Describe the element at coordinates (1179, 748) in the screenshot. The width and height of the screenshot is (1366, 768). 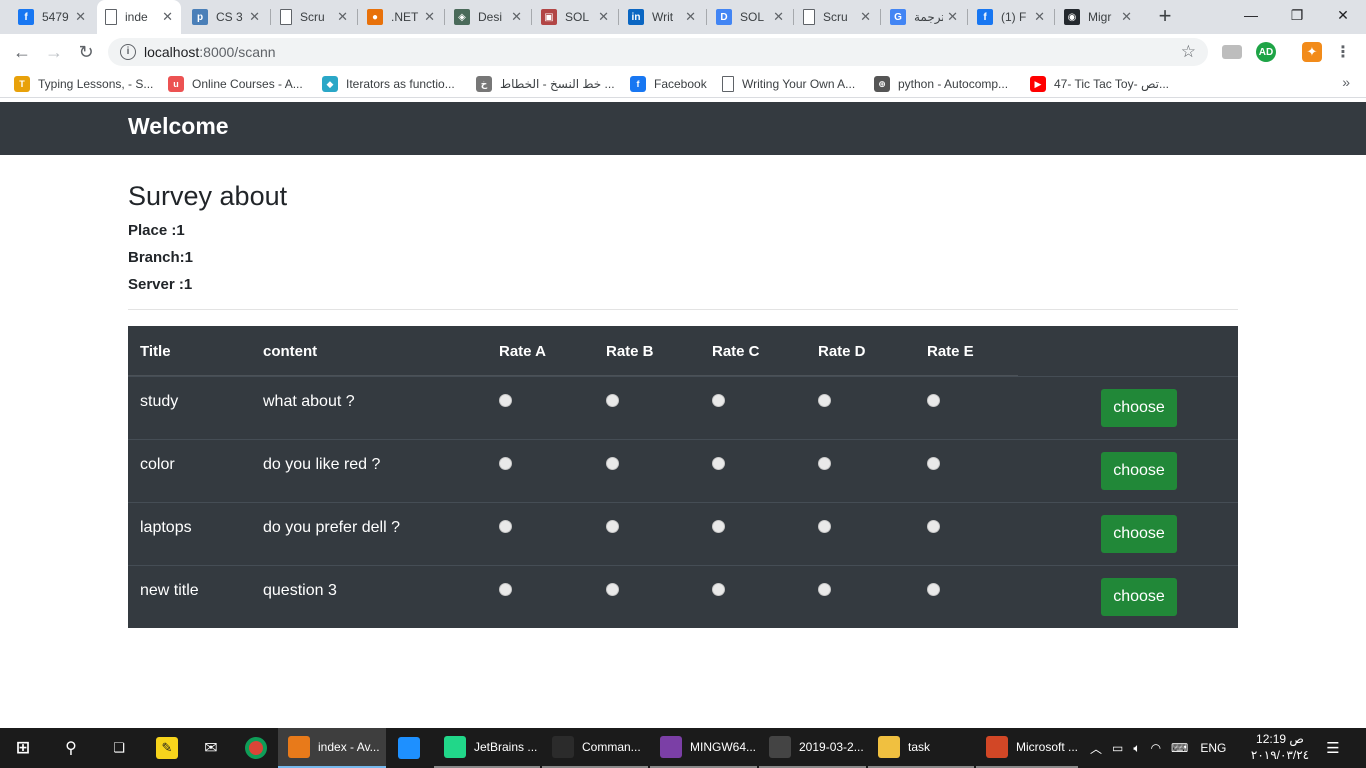
I see `keyboard-icon: ⌨` at that location.